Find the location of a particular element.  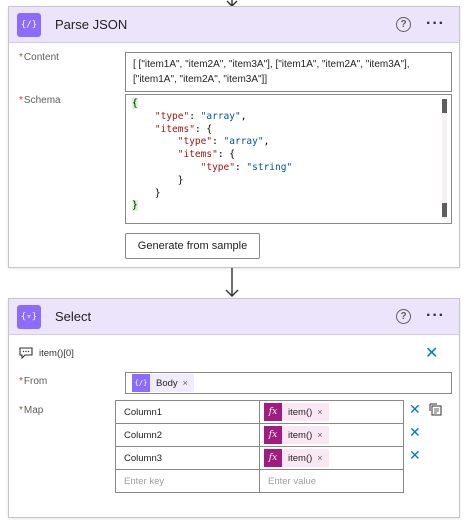

map-row: Column2 fx item() × is located at coordinates (260, 435).